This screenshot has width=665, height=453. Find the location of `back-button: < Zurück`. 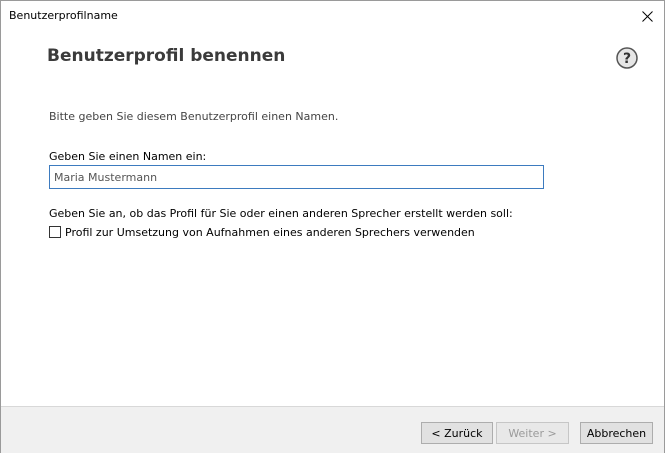

back-button: < Zurück is located at coordinates (457, 433).